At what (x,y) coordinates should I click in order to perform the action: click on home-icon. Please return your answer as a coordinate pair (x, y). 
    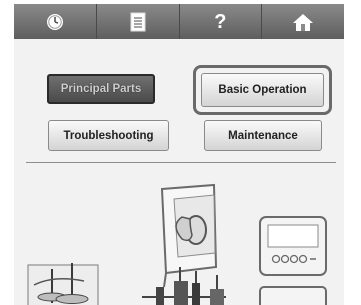
    Looking at the image, I should click on (303, 22).